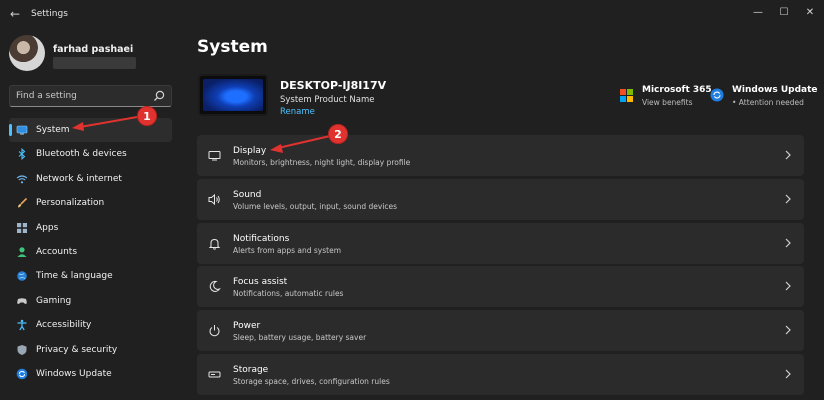 The width and height of the screenshot is (824, 400). I want to click on wallpaper-preview, so click(233, 95).